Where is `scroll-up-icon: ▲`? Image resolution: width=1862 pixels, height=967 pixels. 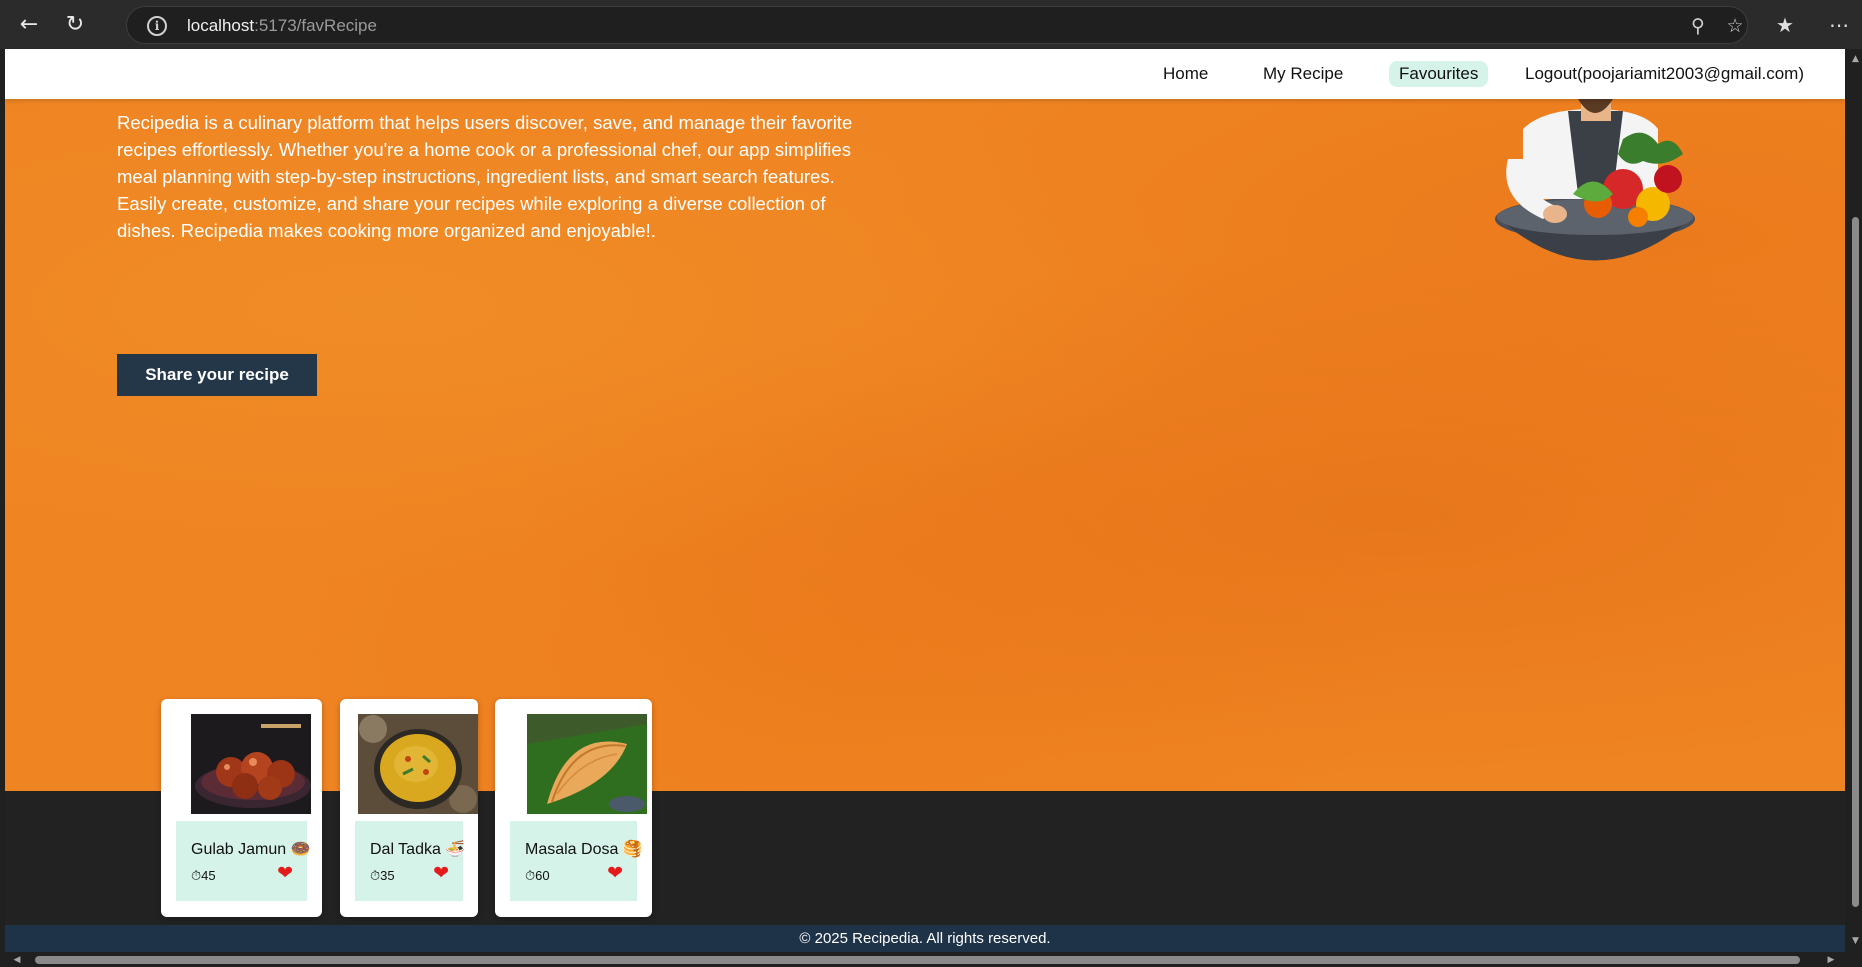
scroll-up-icon: ▲ is located at coordinates (1855, 59).